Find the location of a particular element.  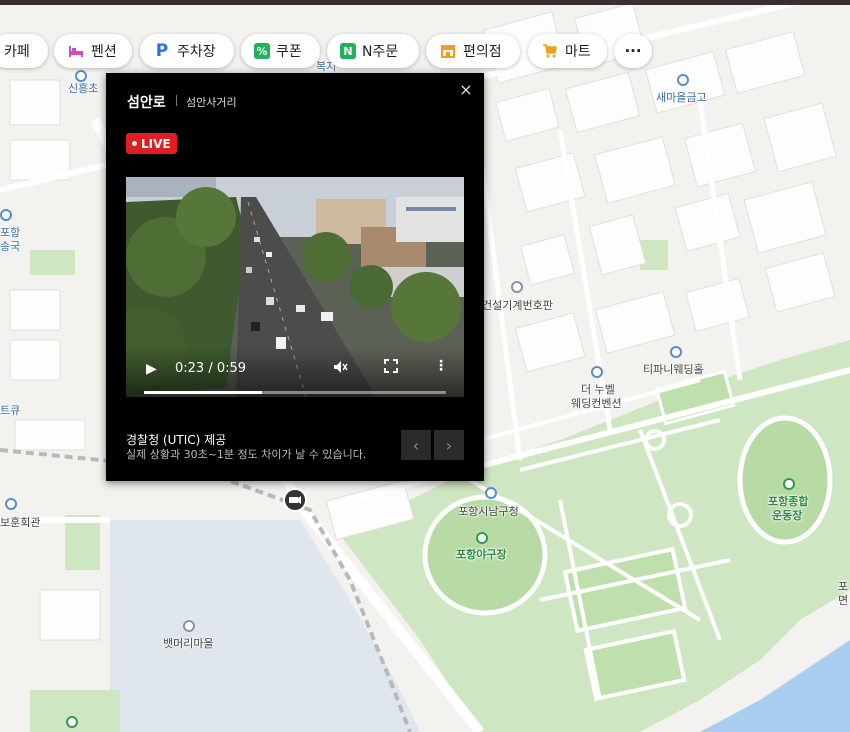

park-marker-bottom is located at coordinates (72, 722).